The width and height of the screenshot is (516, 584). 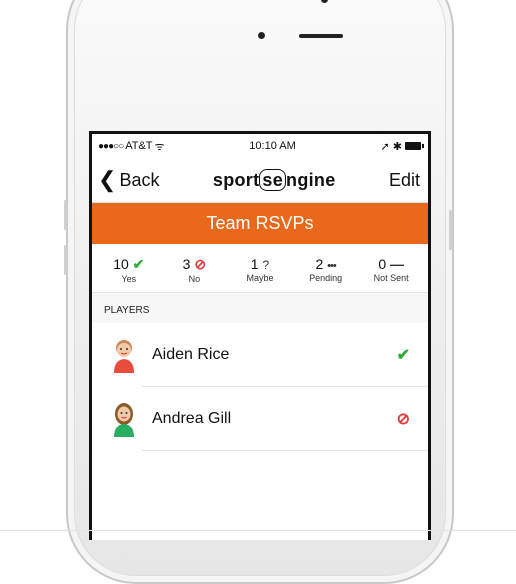 What do you see at coordinates (260, 308) in the screenshot?
I see `players-section-header: PLAYERS` at bounding box center [260, 308].